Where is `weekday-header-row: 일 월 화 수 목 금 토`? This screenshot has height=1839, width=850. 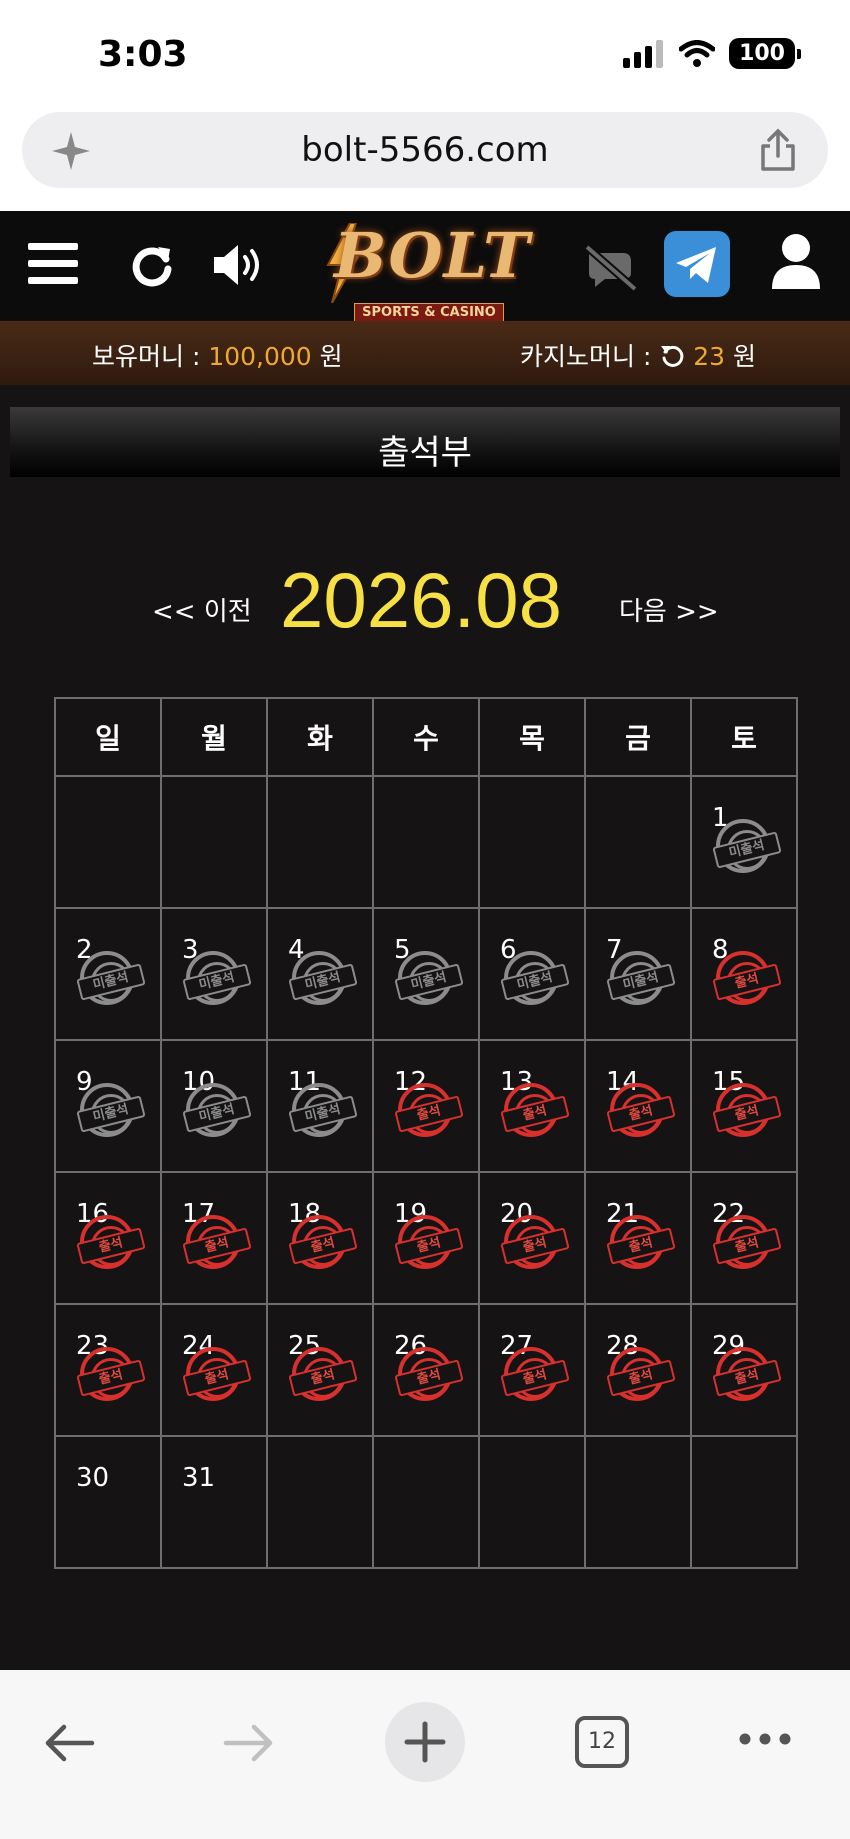
weekday-header-row: 일 월 화 수 목 금 토 is located at coordinates (426, 737).